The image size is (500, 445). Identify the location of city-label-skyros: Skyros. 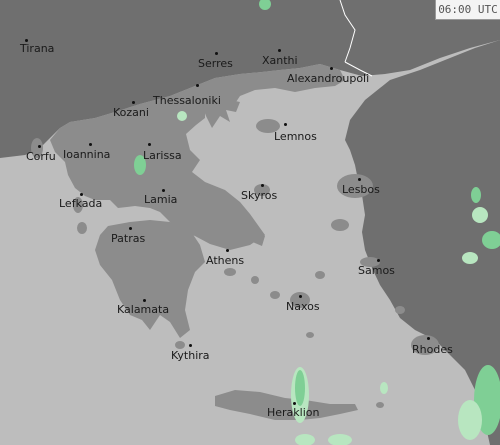
(259, 195).